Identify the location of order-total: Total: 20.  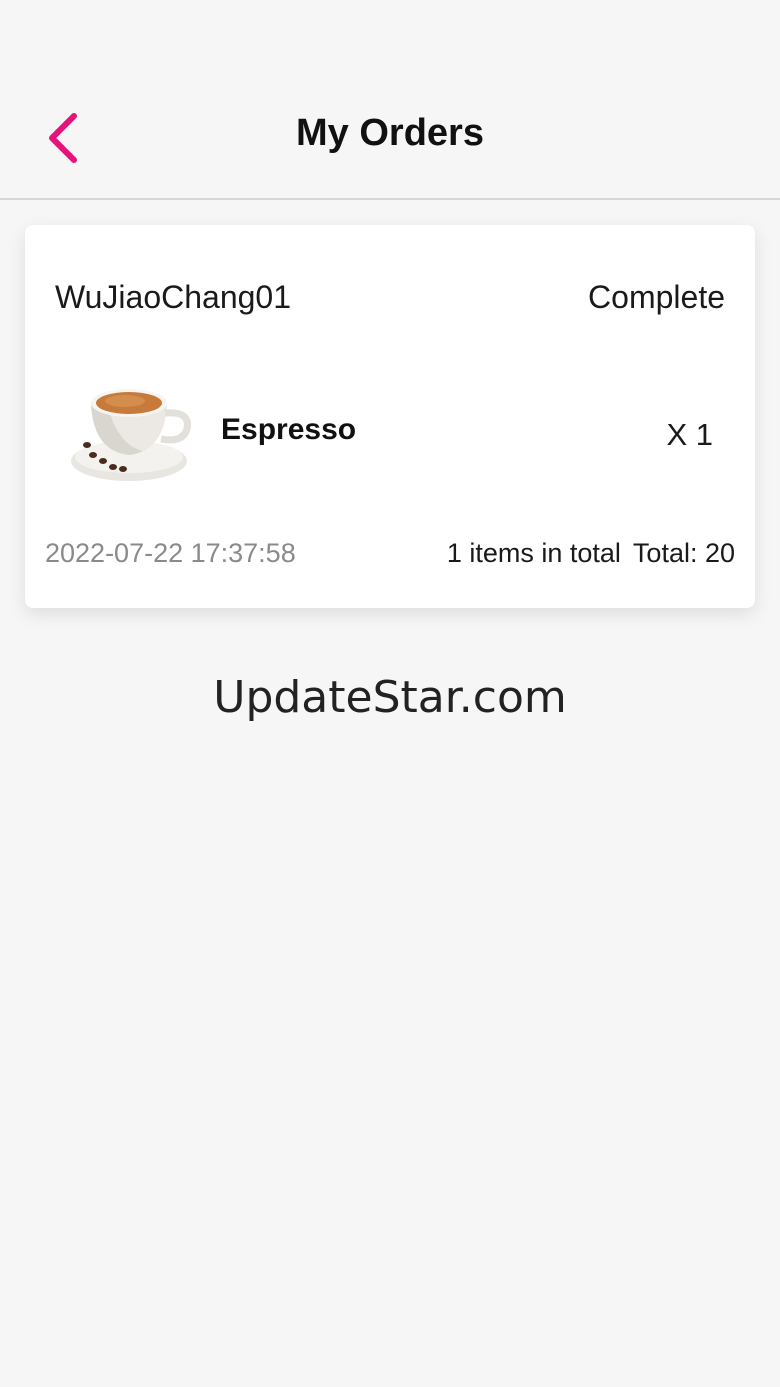
(683, 553).